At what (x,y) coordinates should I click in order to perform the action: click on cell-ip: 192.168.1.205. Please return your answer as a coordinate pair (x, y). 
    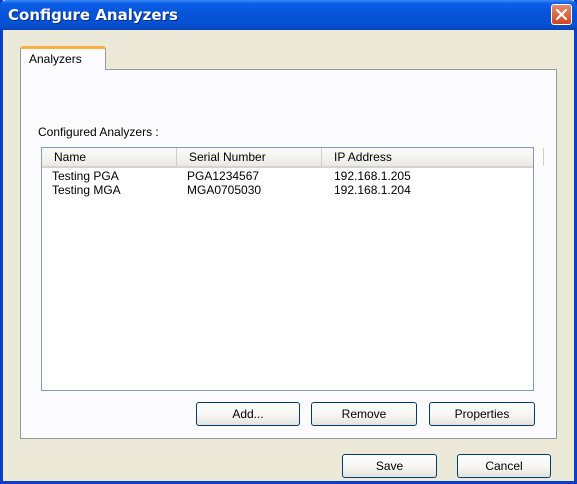
    Looking at the image, I should click on (372, 176).